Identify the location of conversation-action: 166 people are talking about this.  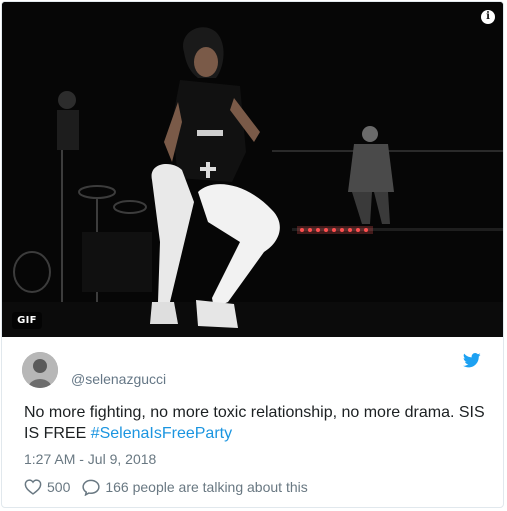
(195, 487).